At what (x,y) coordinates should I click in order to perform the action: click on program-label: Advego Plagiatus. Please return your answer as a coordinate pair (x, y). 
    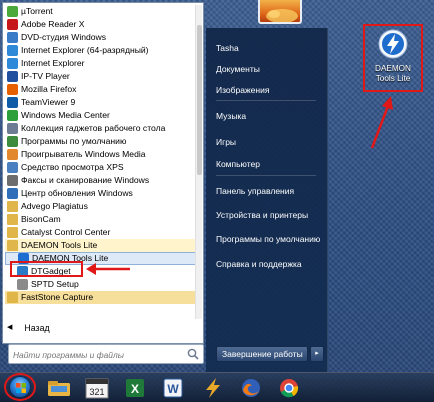
    Looking at the image, I should click on (54, 206).